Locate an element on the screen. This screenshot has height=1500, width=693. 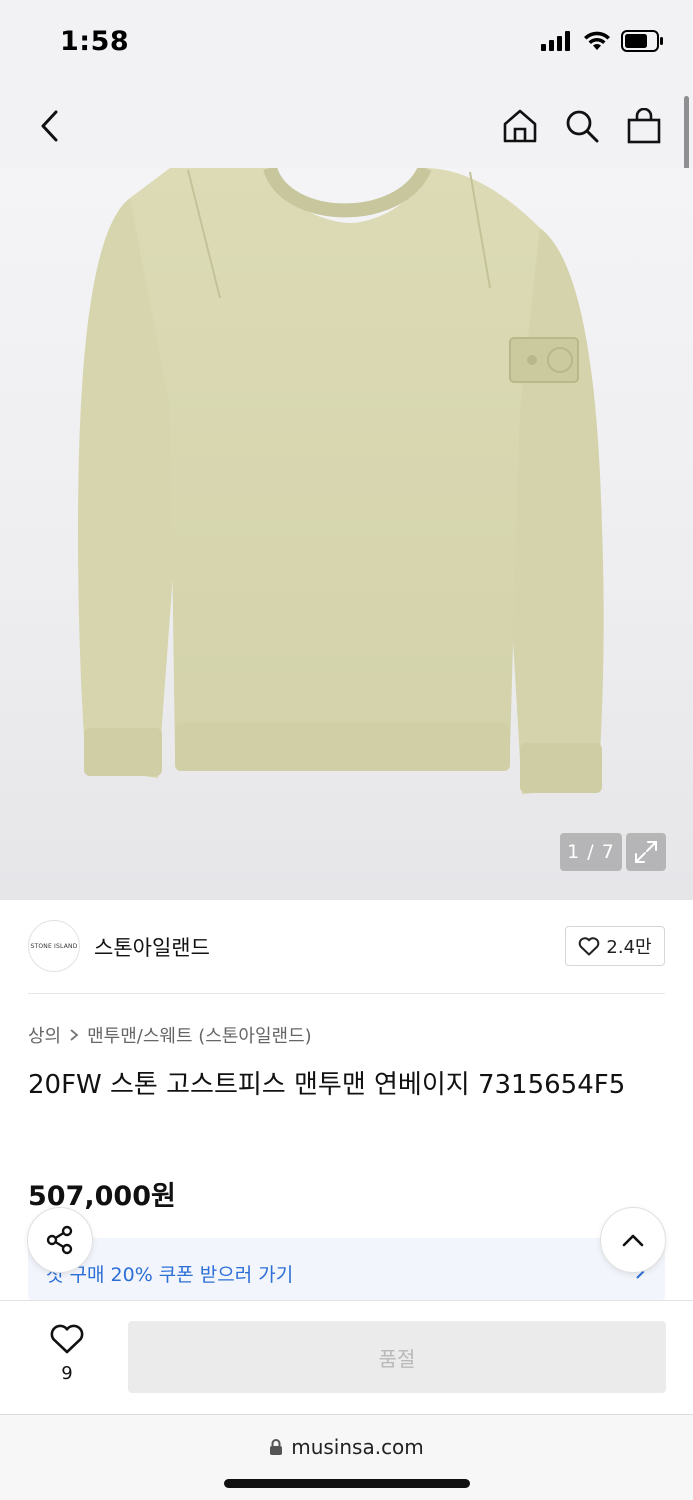
url-field: musinsa.com is located at coordinates (346, 1447).